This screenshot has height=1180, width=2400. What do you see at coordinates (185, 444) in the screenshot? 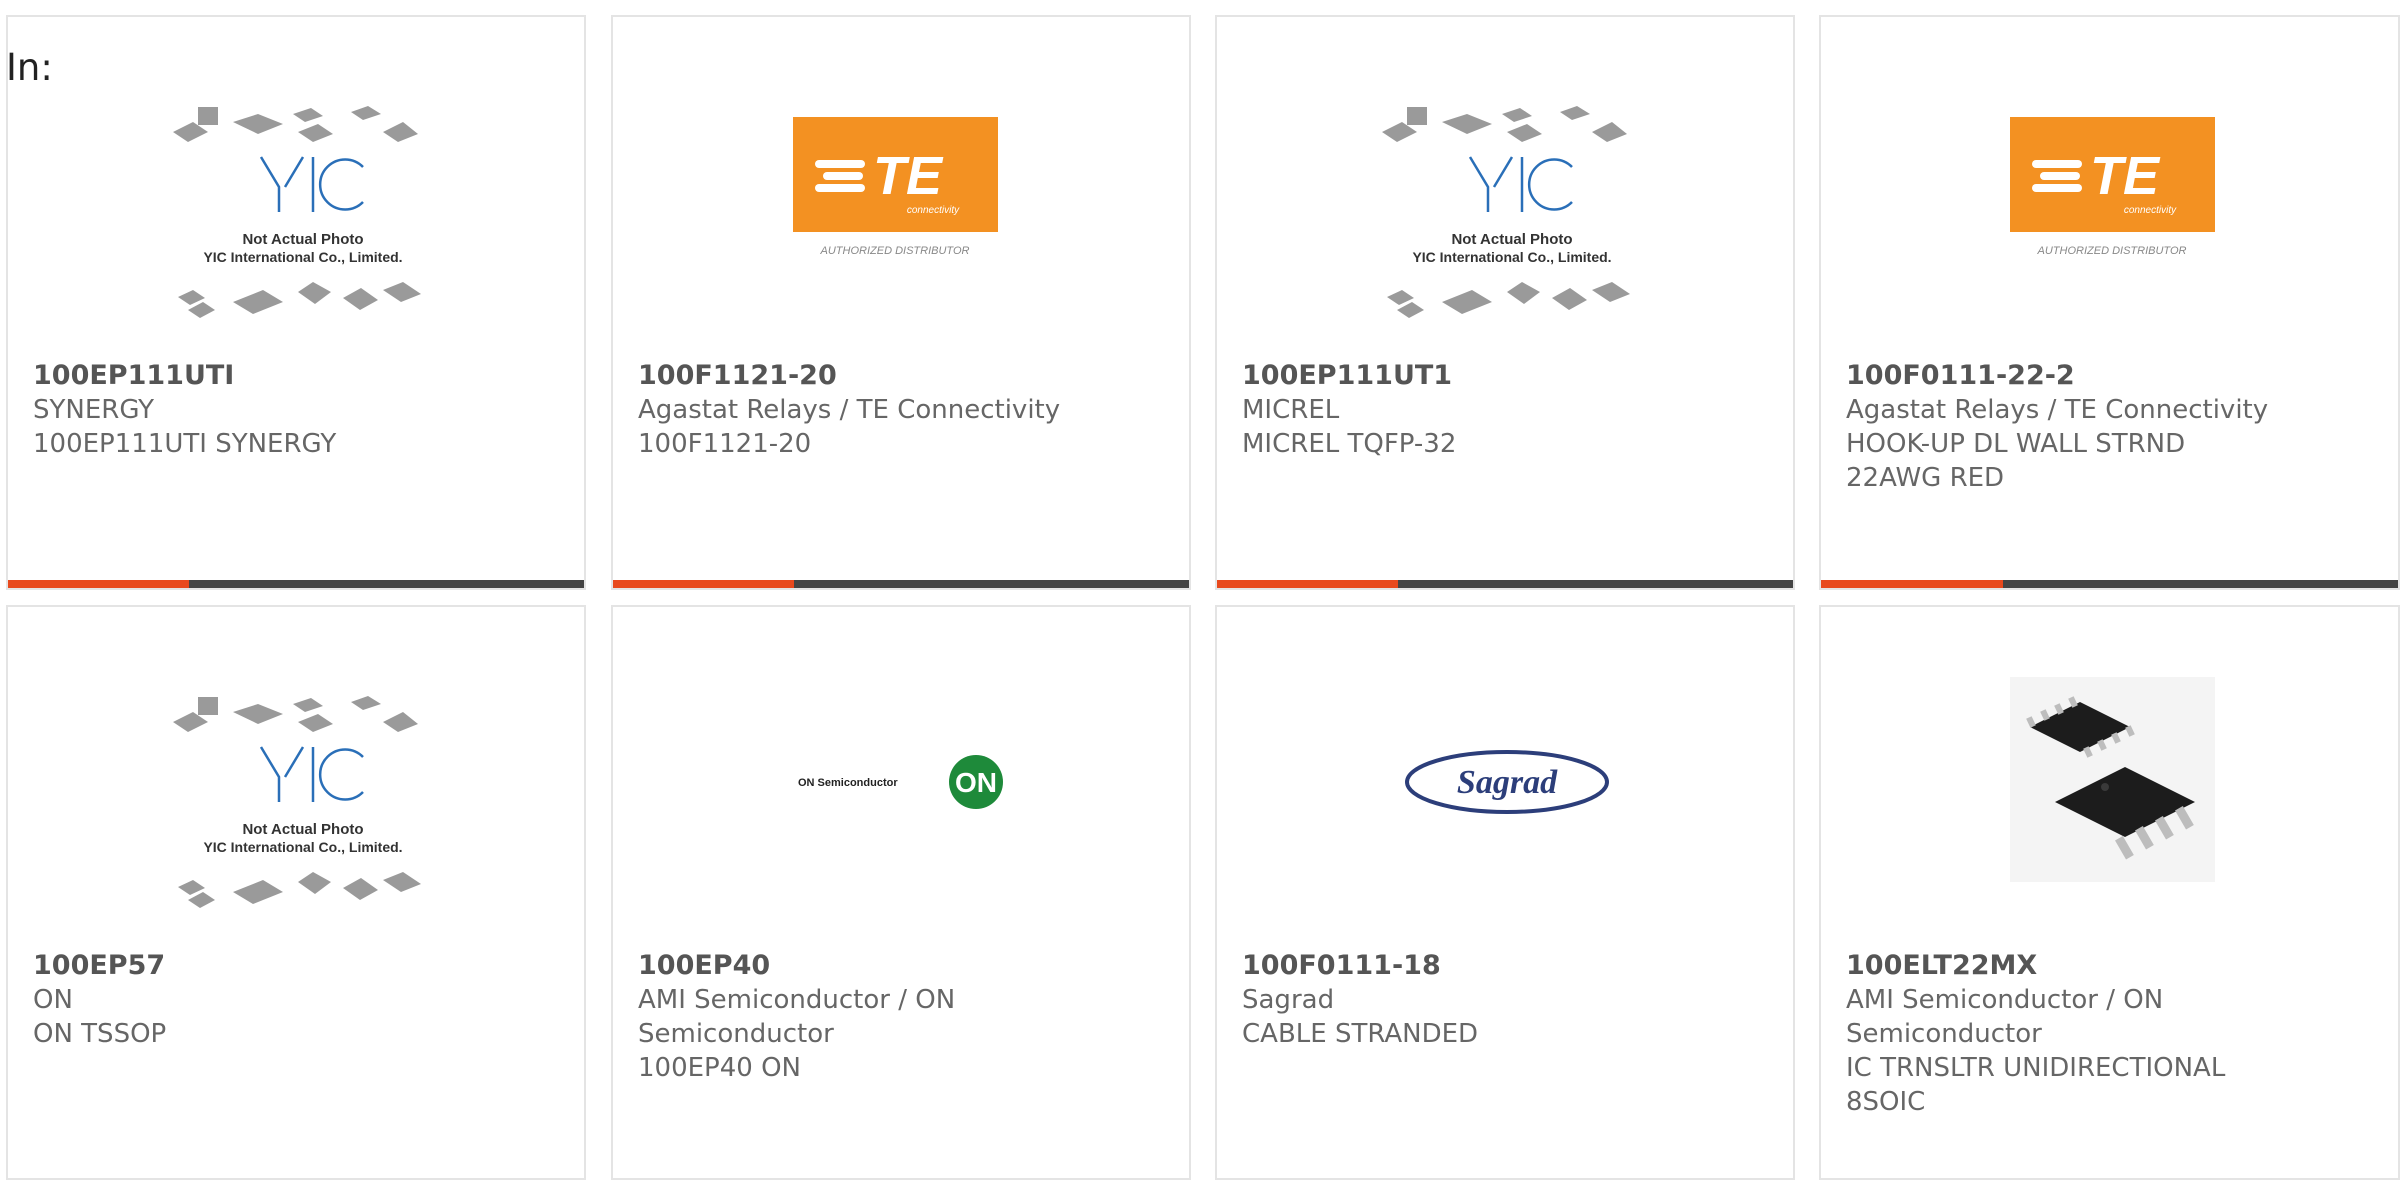
I see `description: 100EP111UTI SYNERGY` at bounding box center [185, 444].